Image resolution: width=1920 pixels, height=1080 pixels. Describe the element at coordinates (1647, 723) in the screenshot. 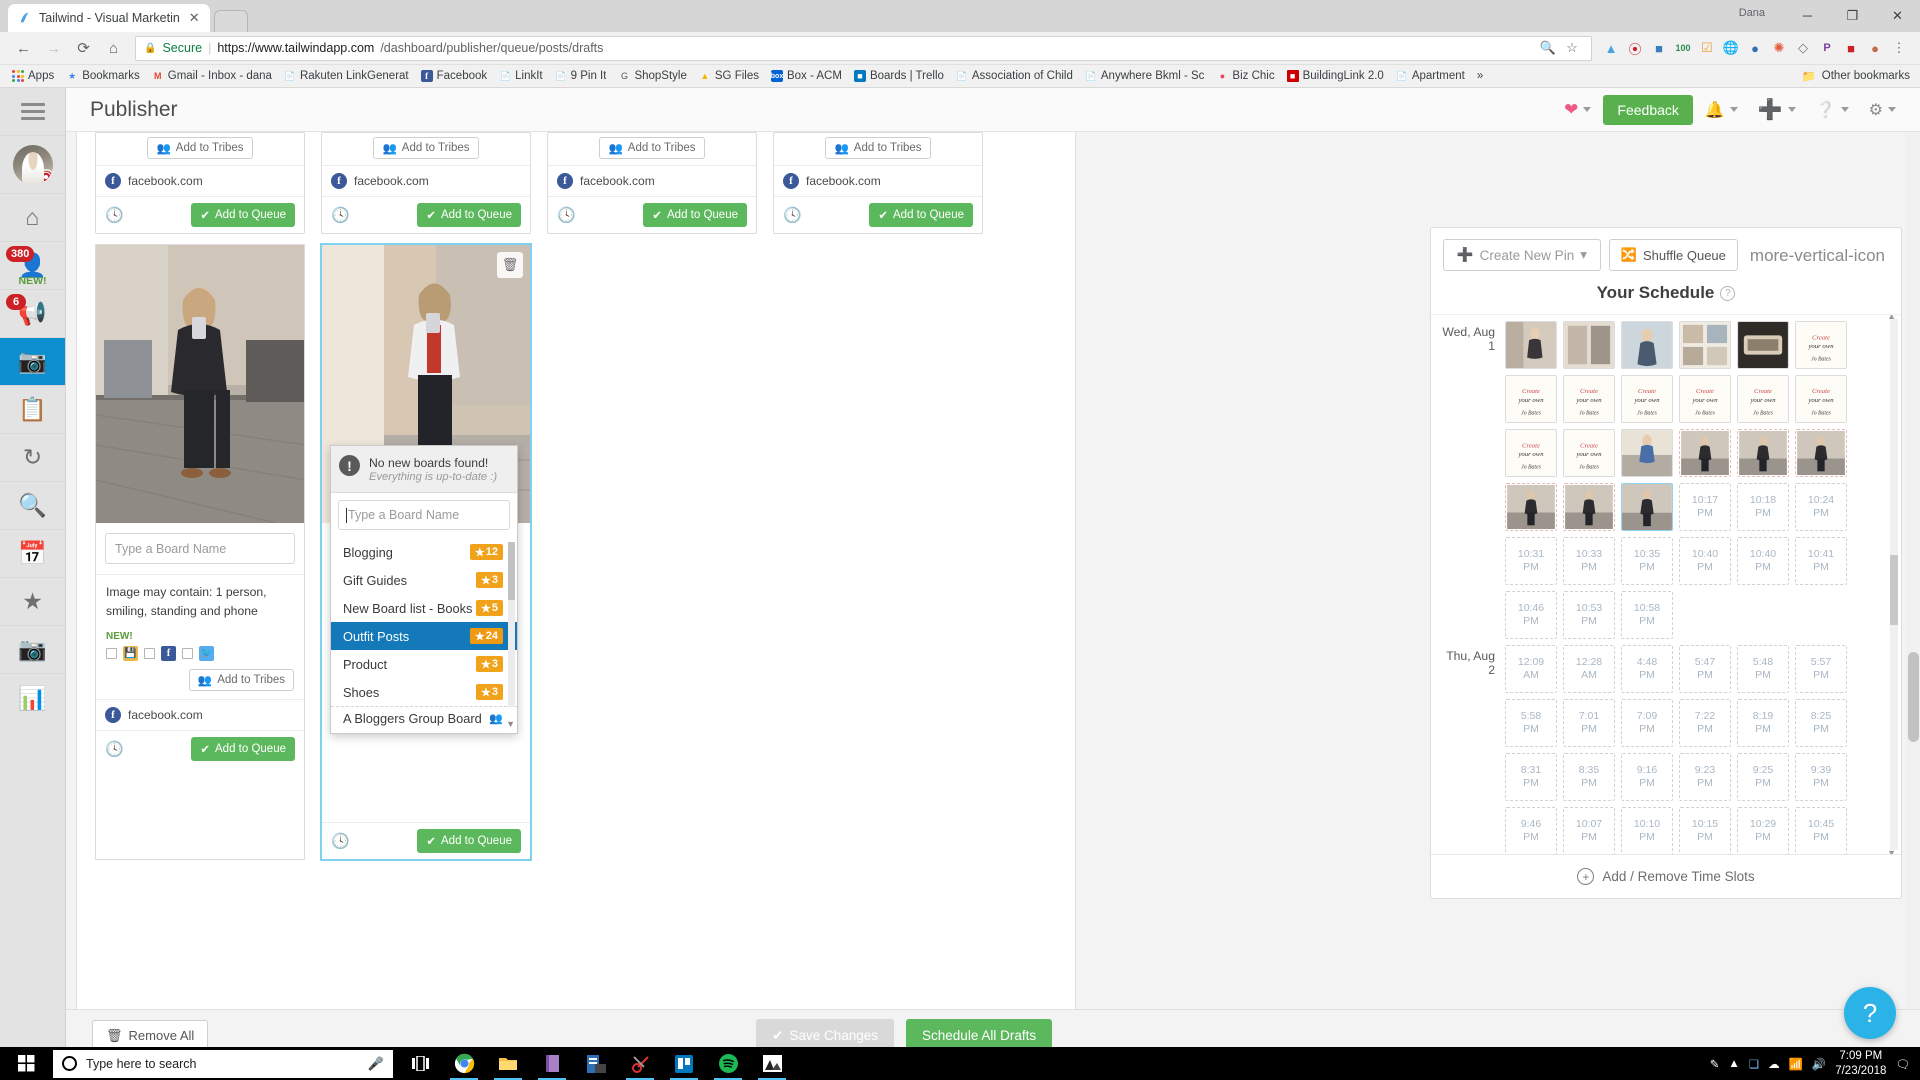

I see `empty-time-slot: 7:09 PM` at that location.